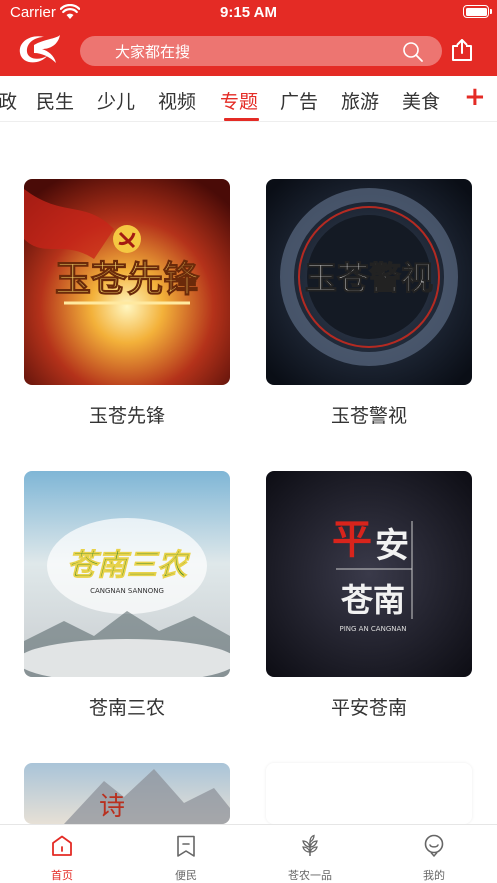 The height and width of the screenshot is (883, 497). Describe the element at coordinates (38, 50) in the screenshot. I see `app-logo` at that location.